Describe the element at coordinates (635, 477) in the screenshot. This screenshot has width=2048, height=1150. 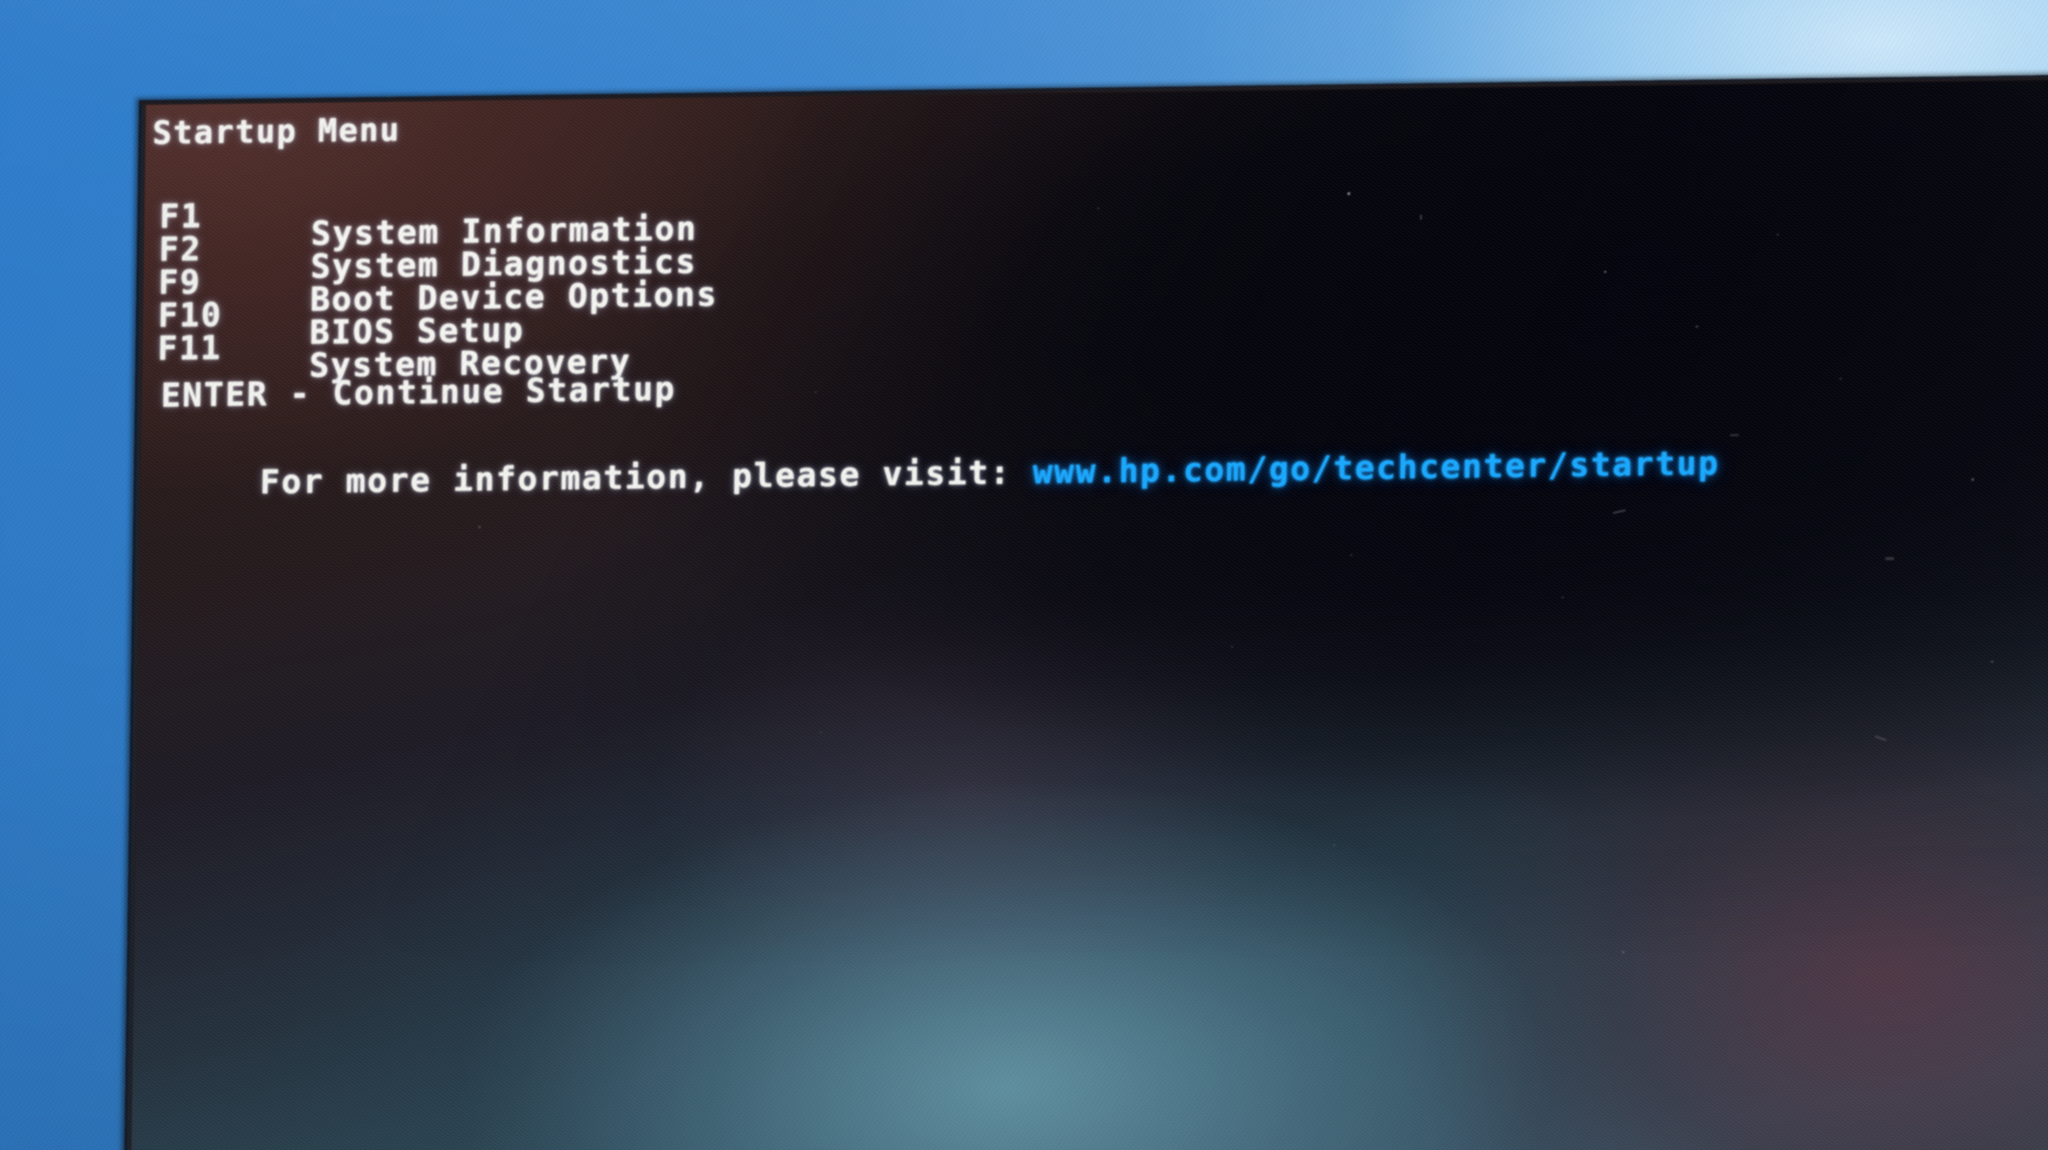
I see `footer-prefix: For more information, please visit:` at that location.